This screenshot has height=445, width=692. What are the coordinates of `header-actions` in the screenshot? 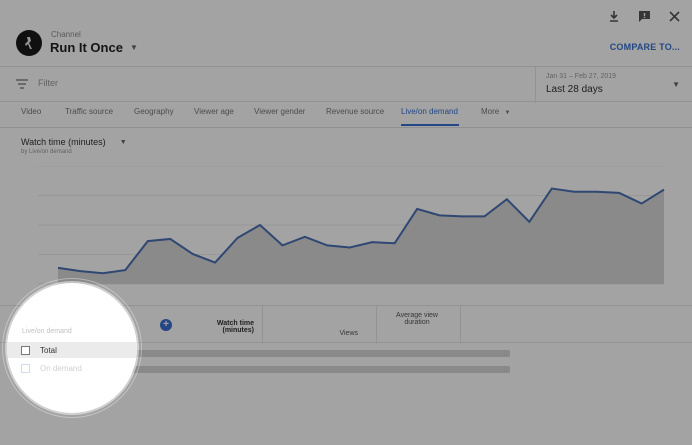 It's located at (644, 16).